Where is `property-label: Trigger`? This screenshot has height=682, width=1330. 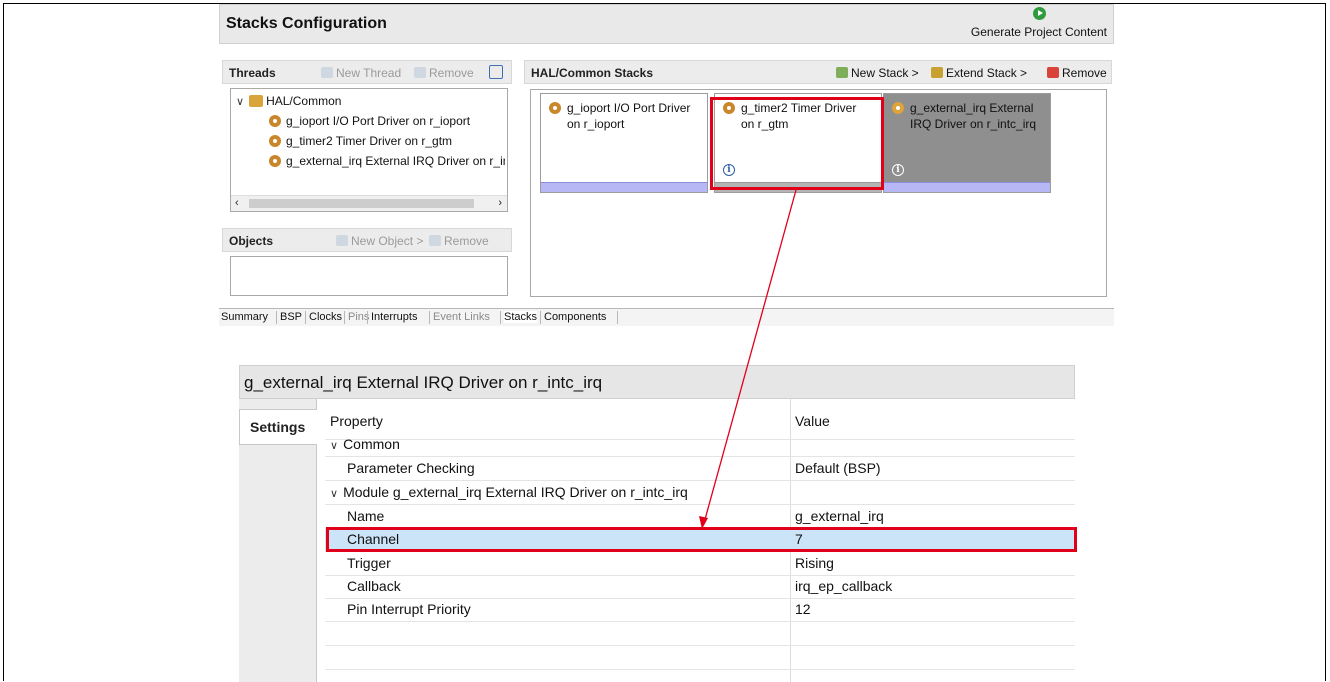
property-label: Trigger is located at coordinates (369, 563).